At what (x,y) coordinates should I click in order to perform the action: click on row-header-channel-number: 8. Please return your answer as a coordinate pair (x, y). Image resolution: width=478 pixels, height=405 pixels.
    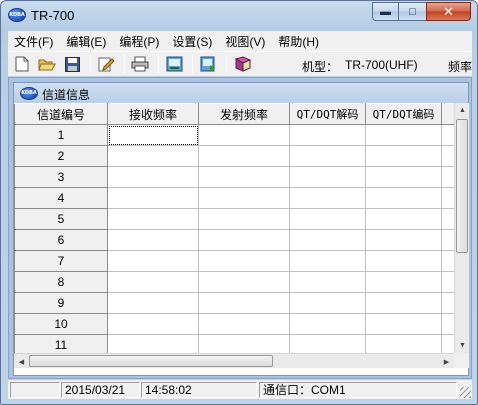
    Looking at the image, I should click on (61, 282).